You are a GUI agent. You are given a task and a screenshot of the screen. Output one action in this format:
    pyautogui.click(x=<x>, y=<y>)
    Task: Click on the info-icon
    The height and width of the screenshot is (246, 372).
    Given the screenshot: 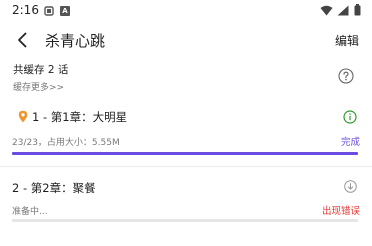 What is the action you would take?
    pyautogui.click(x=350, y=117)
    